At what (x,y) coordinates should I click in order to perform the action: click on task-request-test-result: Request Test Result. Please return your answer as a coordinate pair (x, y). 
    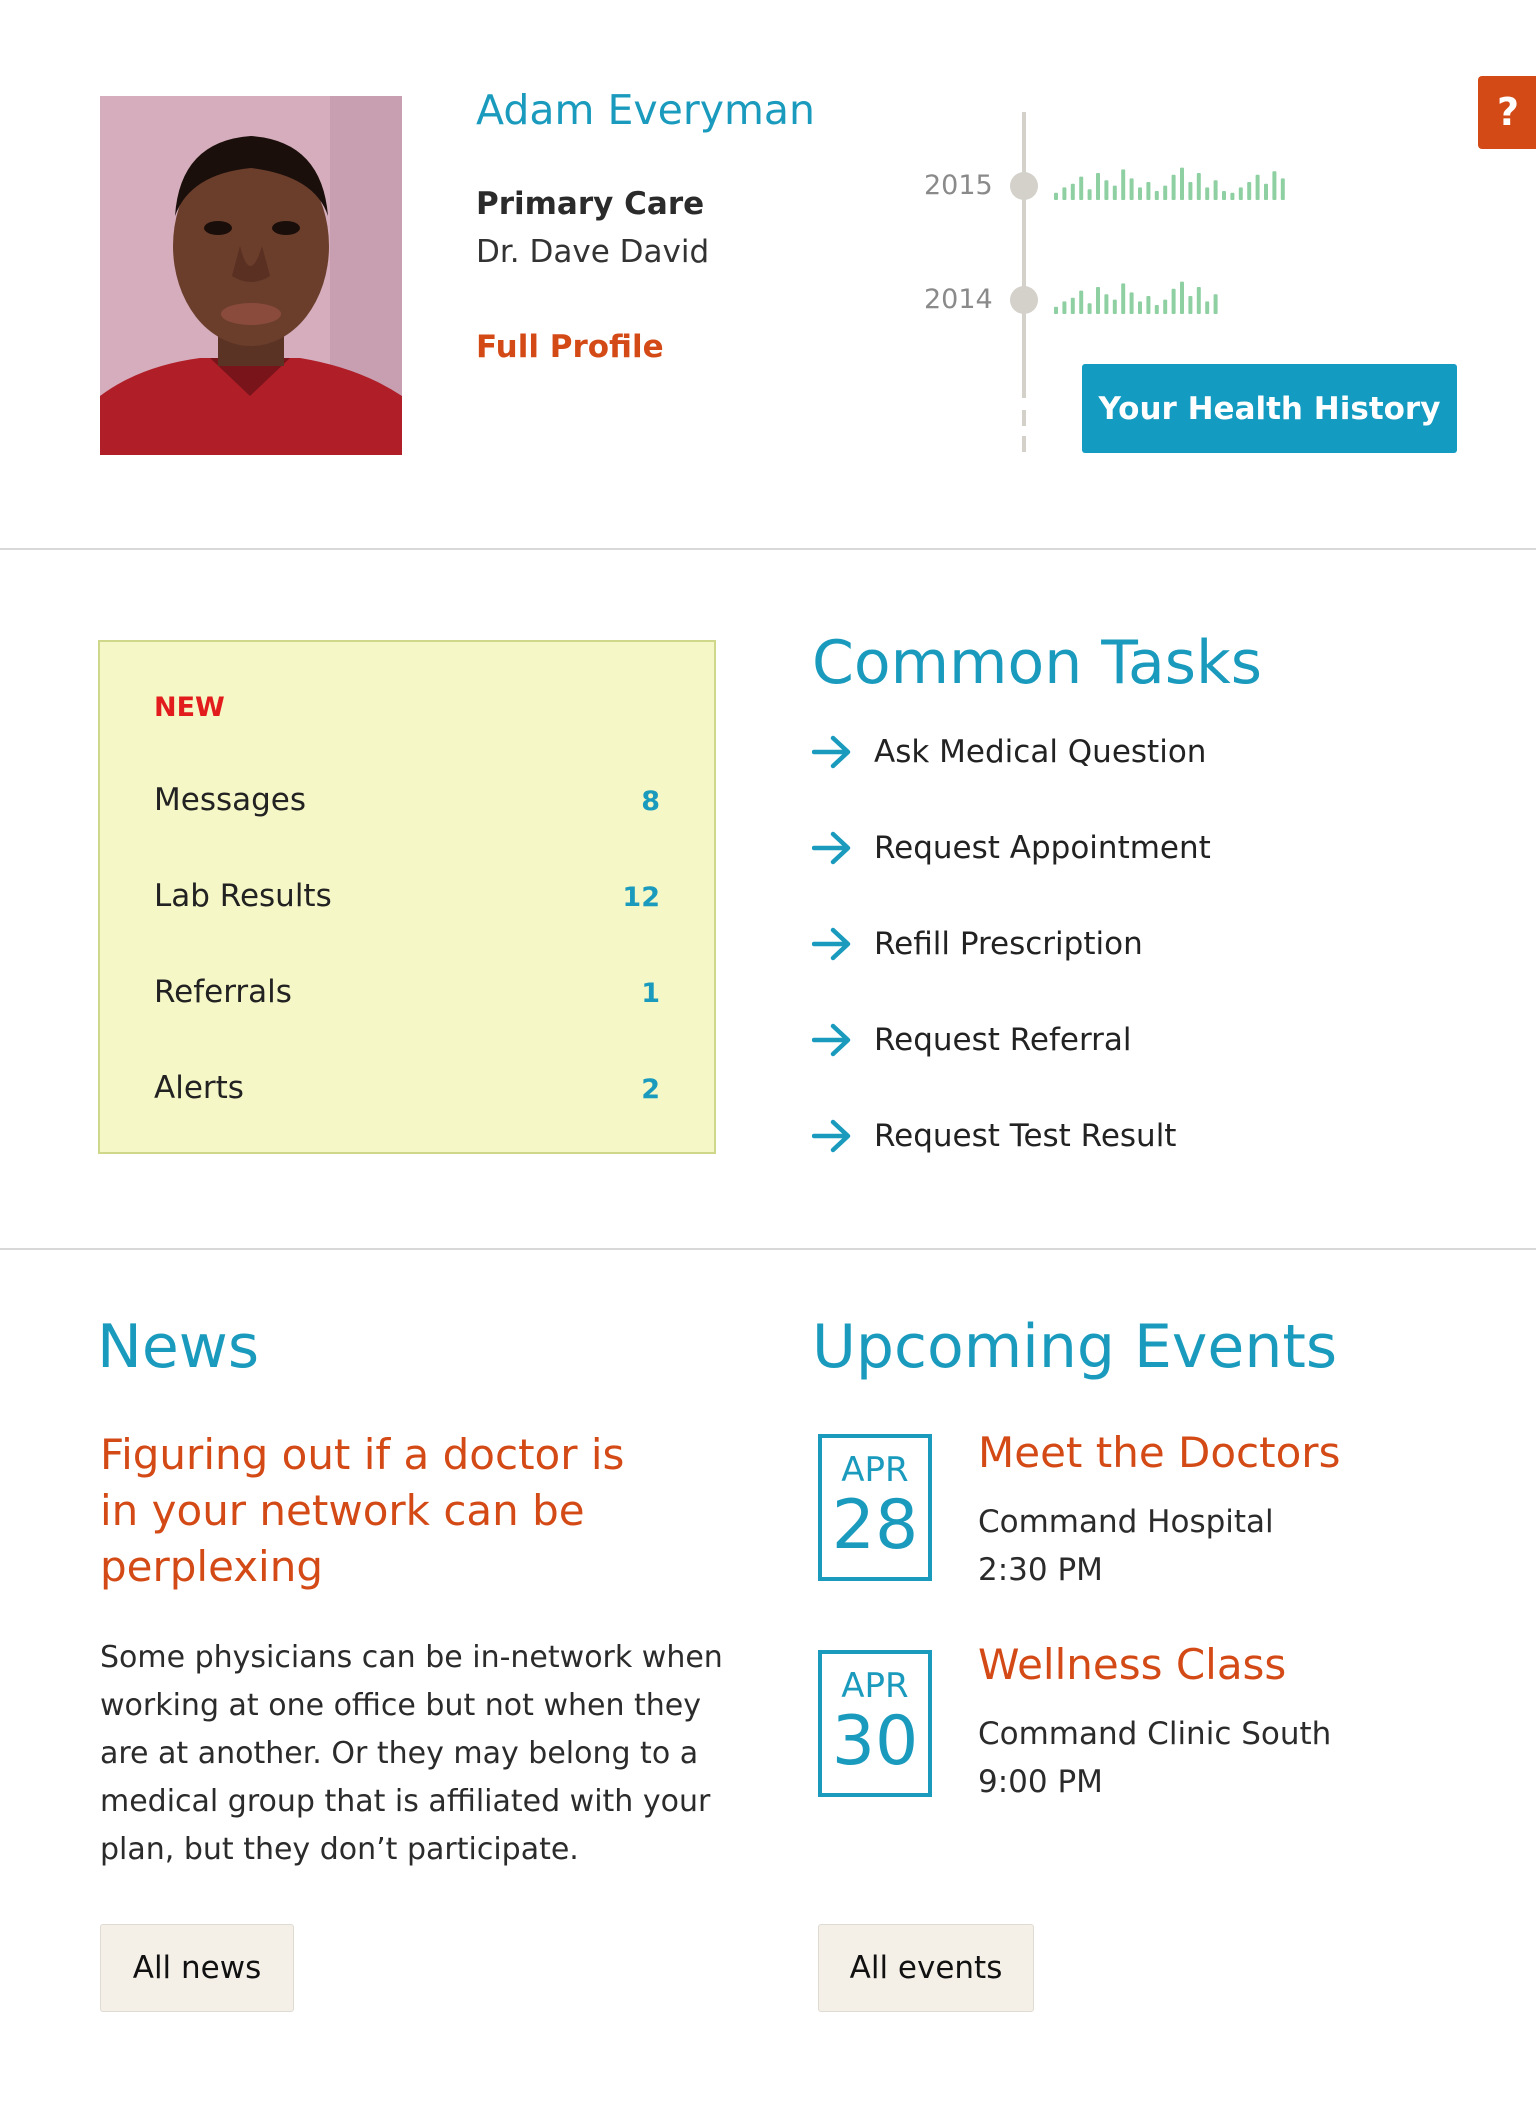
    Looking at the image, I should click on (994, 1136).